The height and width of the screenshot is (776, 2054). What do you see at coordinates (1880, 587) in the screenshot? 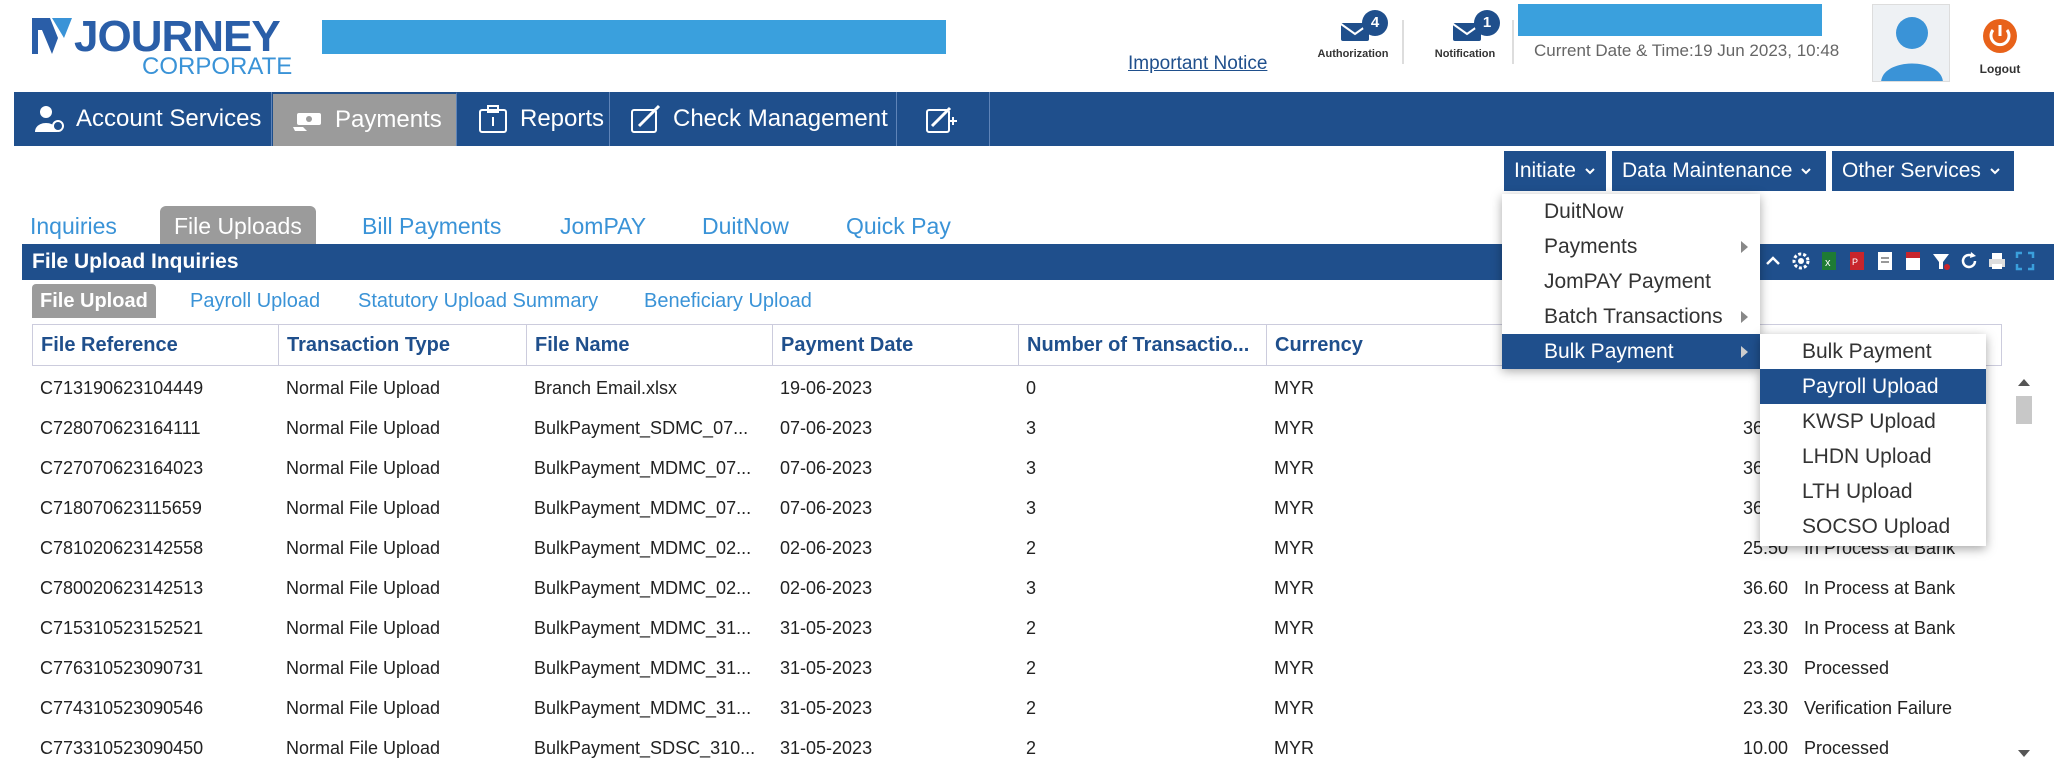
I see `cell-status: In Process at Bank` at bounding box center [1880, 587].